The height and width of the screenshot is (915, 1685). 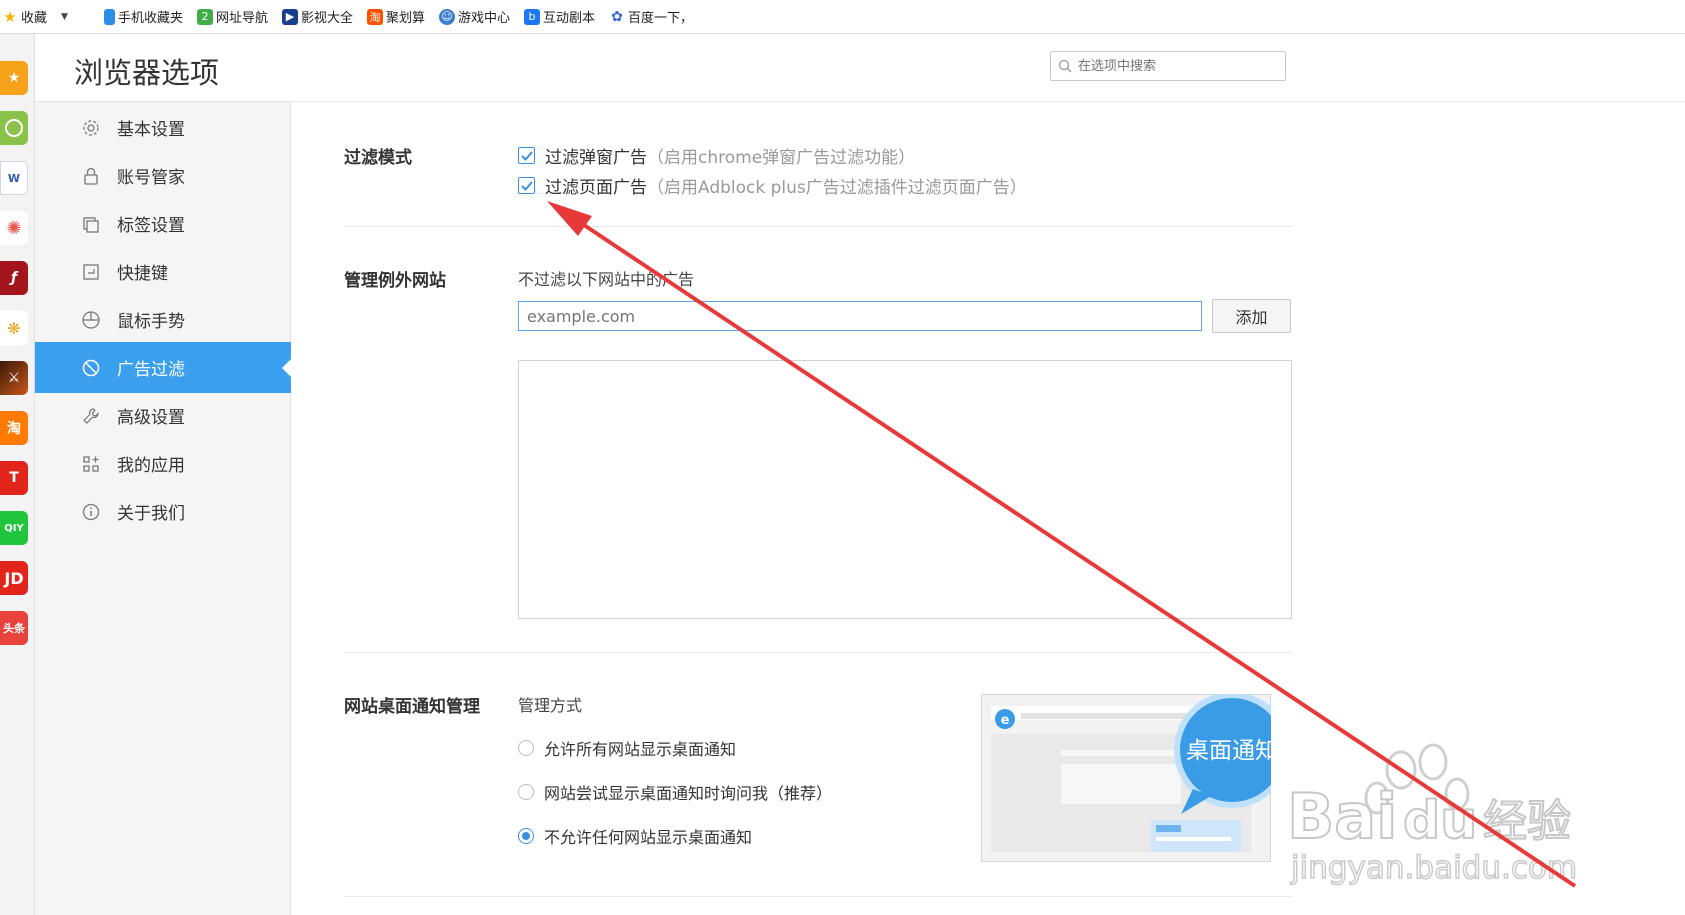 What do you see at coordinates (143, 16) in the screenshot?
I see `bookmark-mobile-favorites: 手机收藏夹` at bounding box center [143, 16].